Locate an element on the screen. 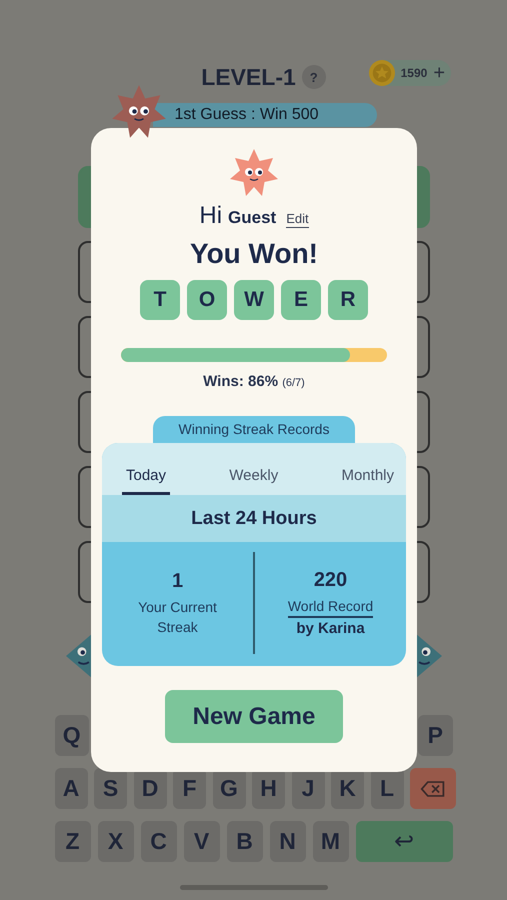 This screenshot has width=507, height=900. letter-tile: O is located at coordinates (207, 300).